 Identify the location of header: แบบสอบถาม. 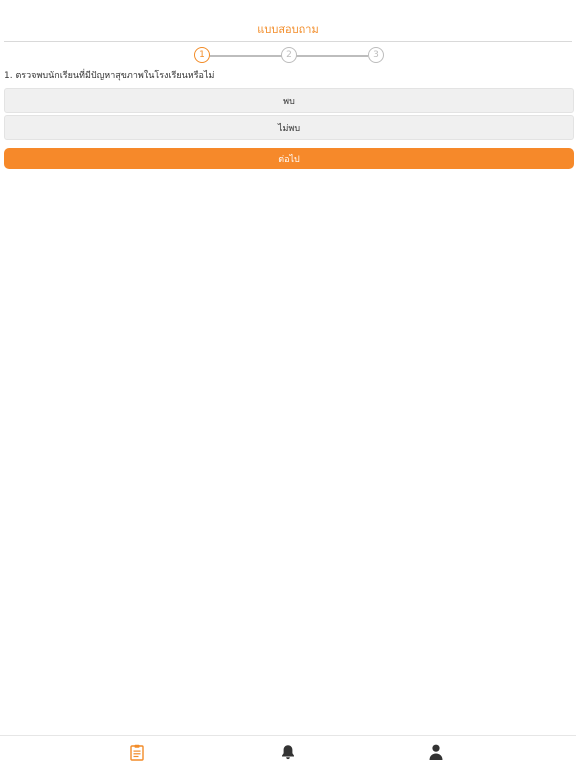
(288, 21).